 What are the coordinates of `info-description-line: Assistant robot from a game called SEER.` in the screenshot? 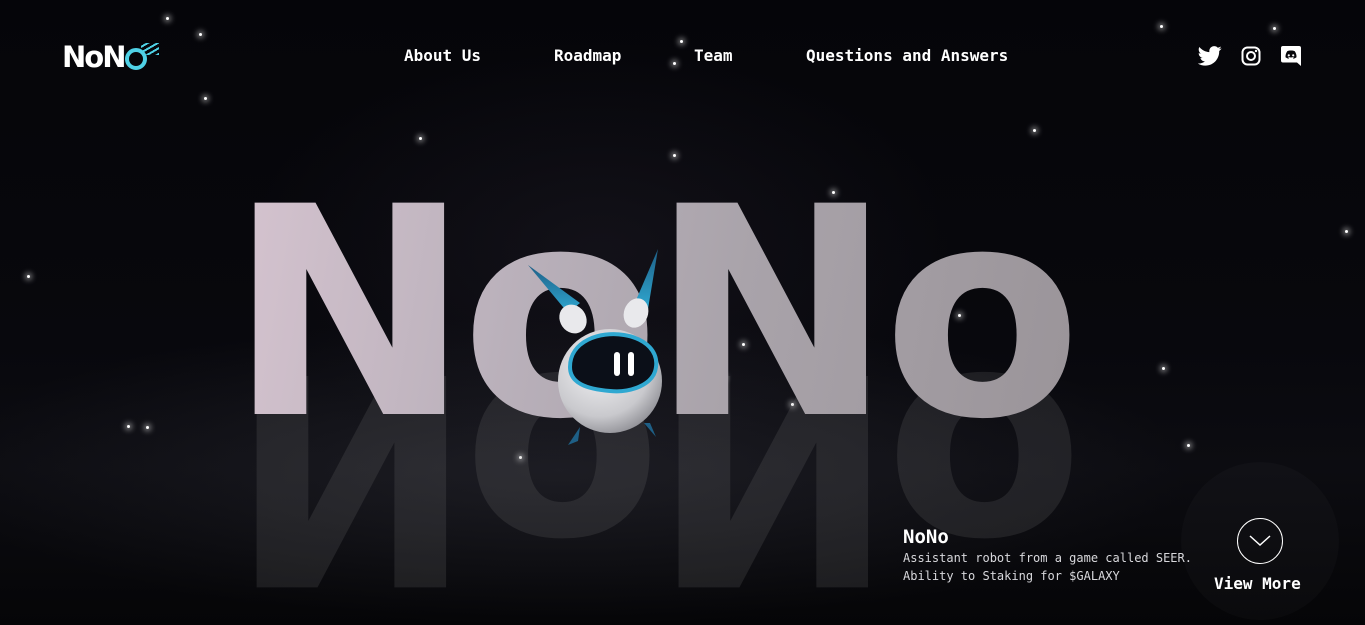 It's located at (1047, 558).